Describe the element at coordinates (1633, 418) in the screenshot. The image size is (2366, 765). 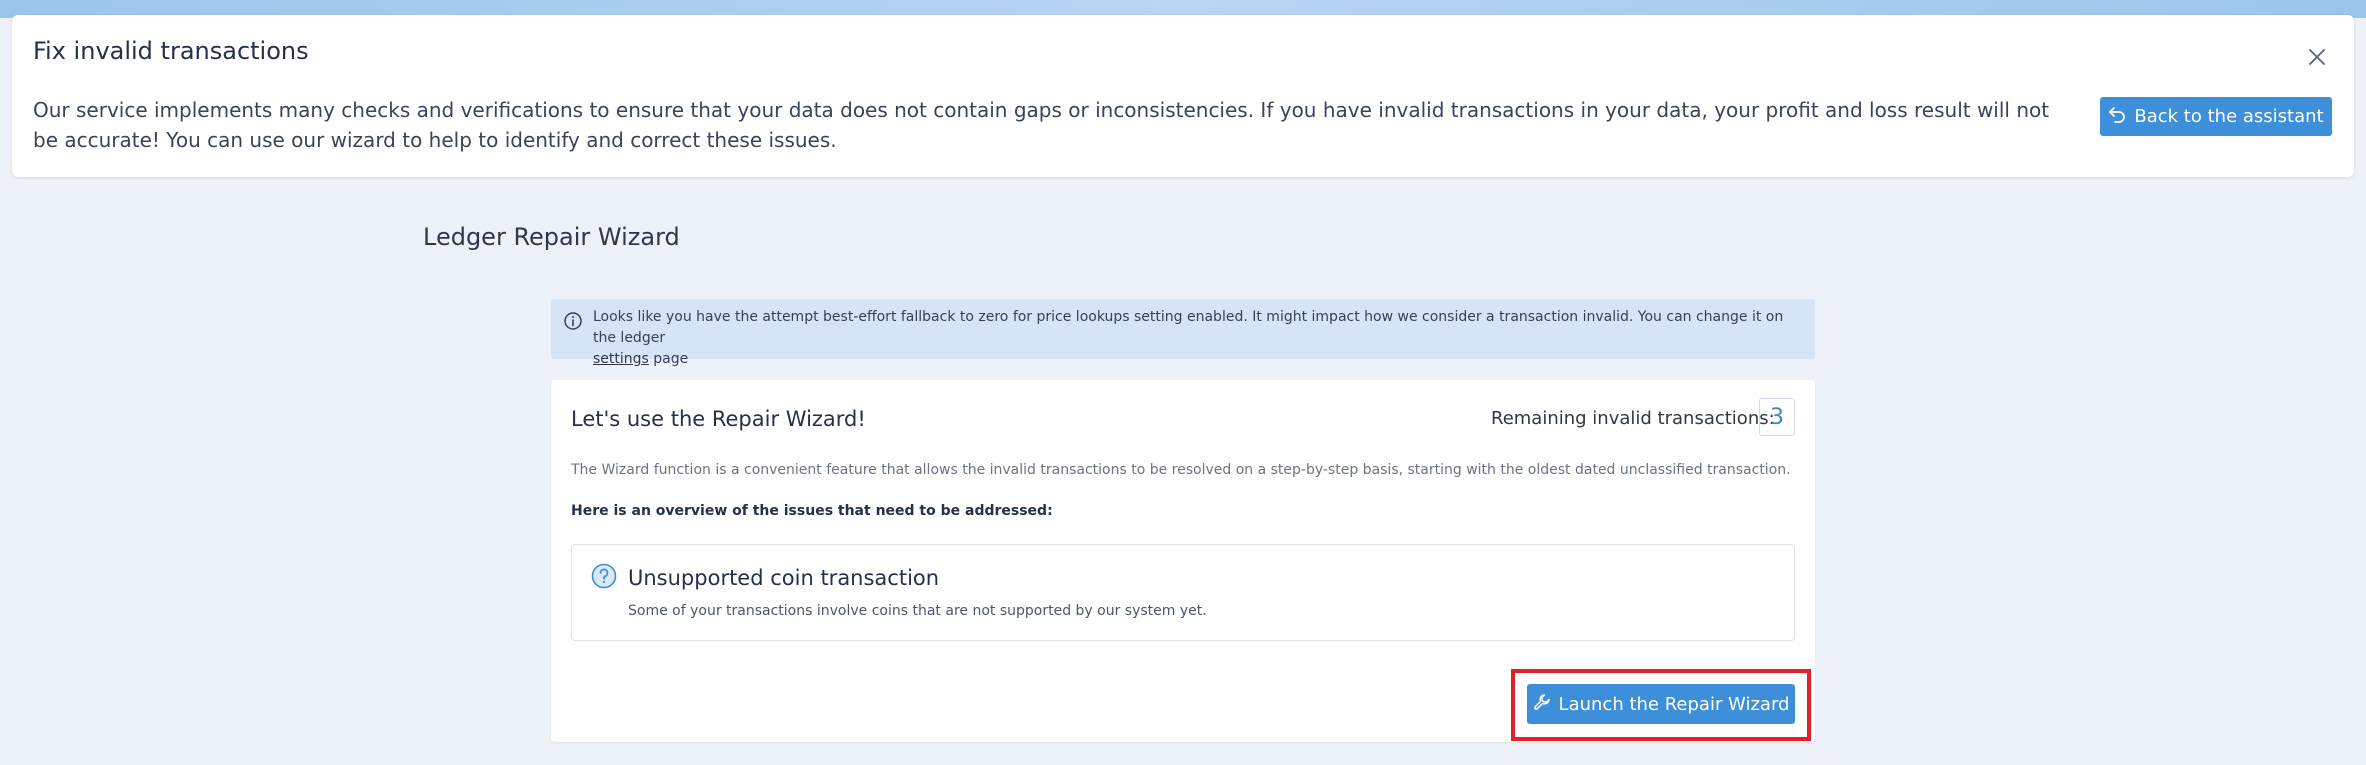
I see `remaining-label: Remaining invalid transactions:` at that location.